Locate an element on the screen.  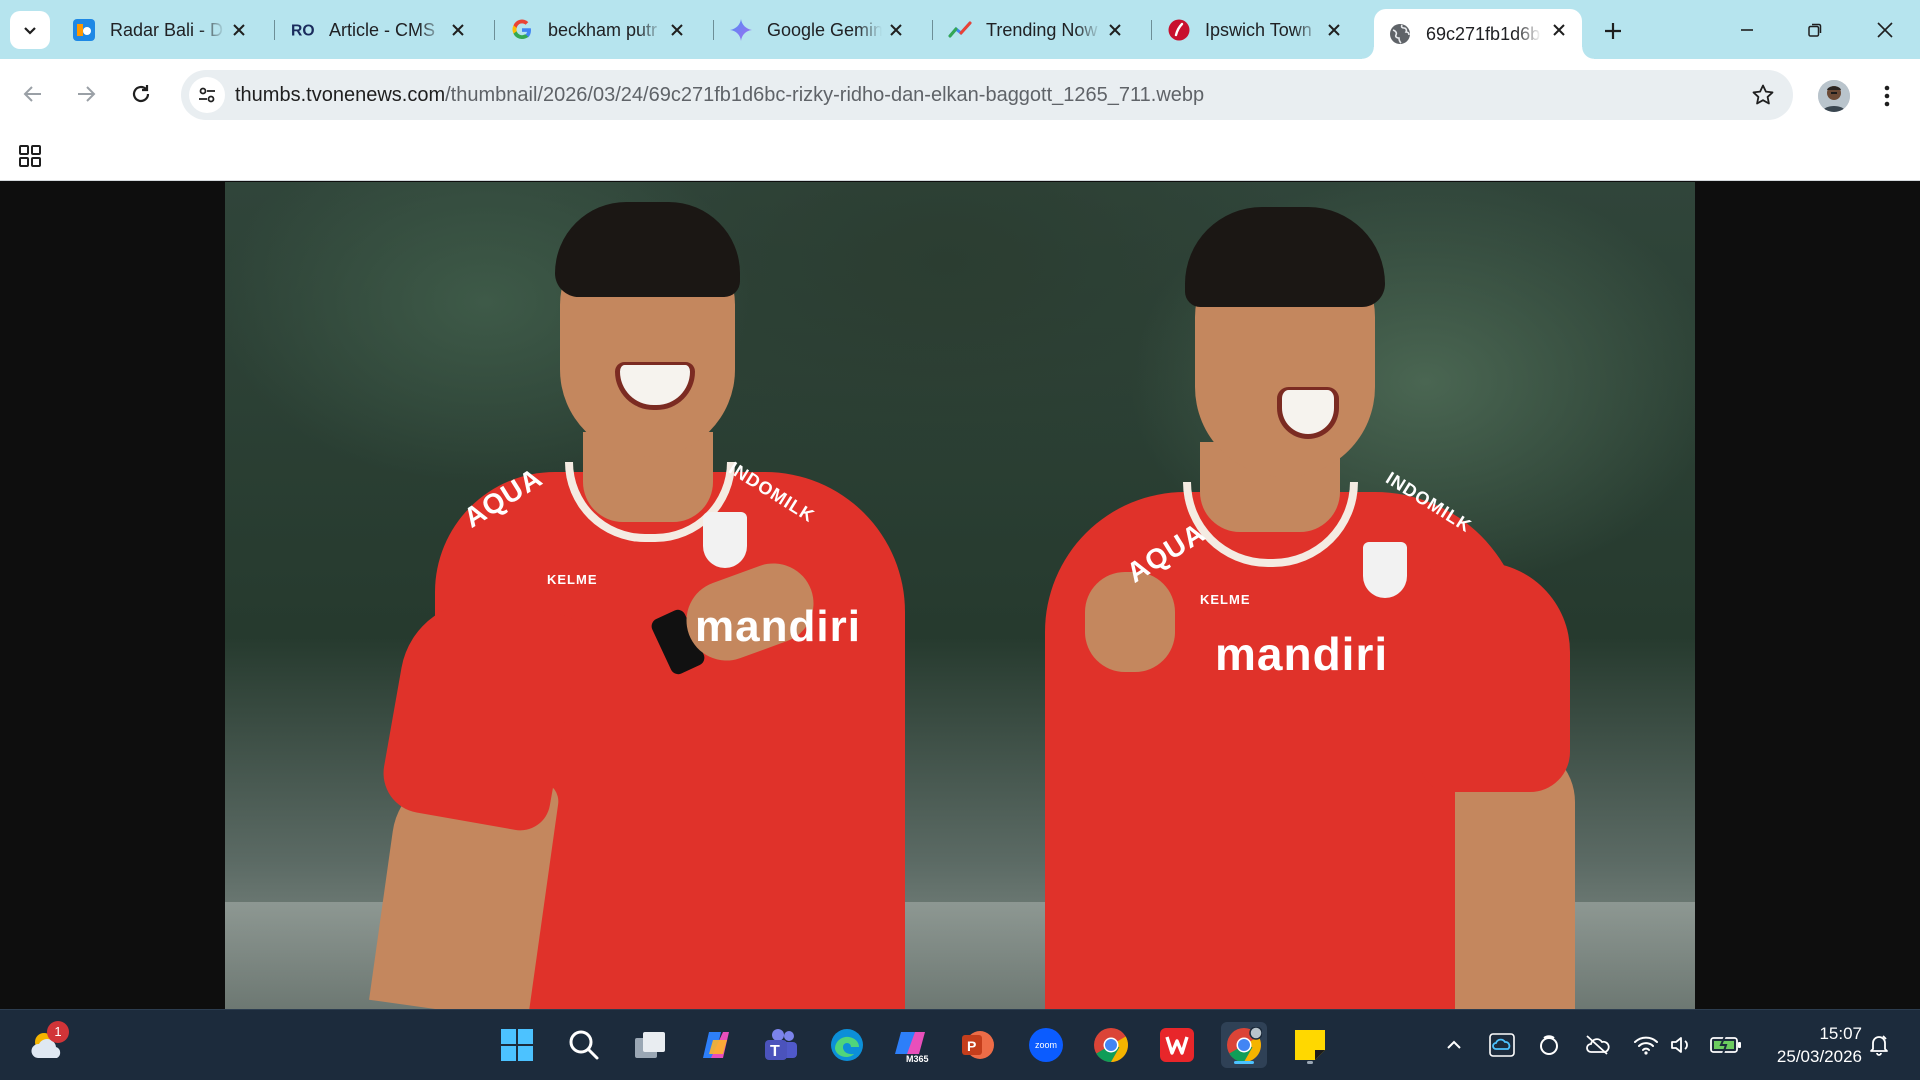
reload-button is located at coordinates (141, 94).